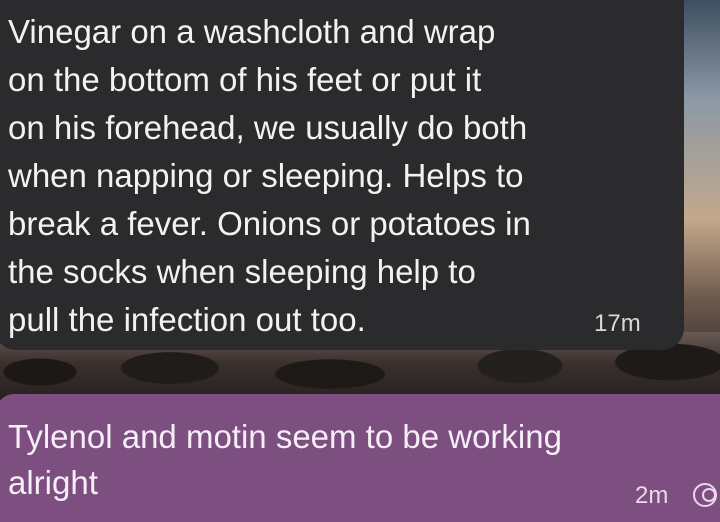 The height and width of the screenshot is (522, 720). What do you see at coordinates (617, 323) in the screenshot?
I see `received-message-timestamp: 17m` at bounding box center [617, 323].